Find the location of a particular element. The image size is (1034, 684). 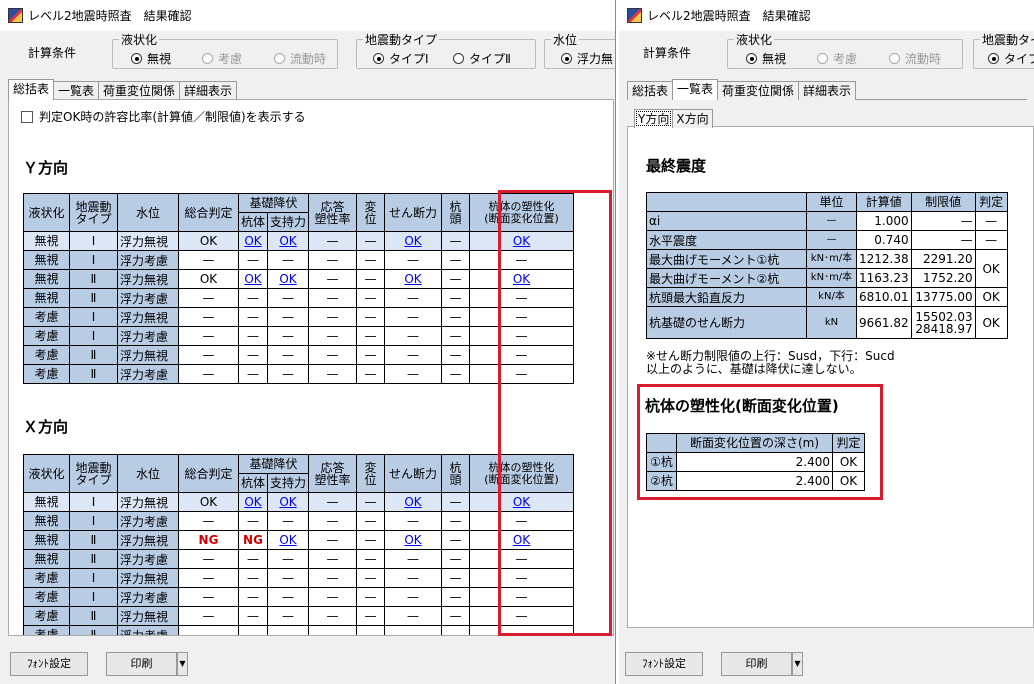

table-cell: Ⅰ is located at coordinates (93, 521).